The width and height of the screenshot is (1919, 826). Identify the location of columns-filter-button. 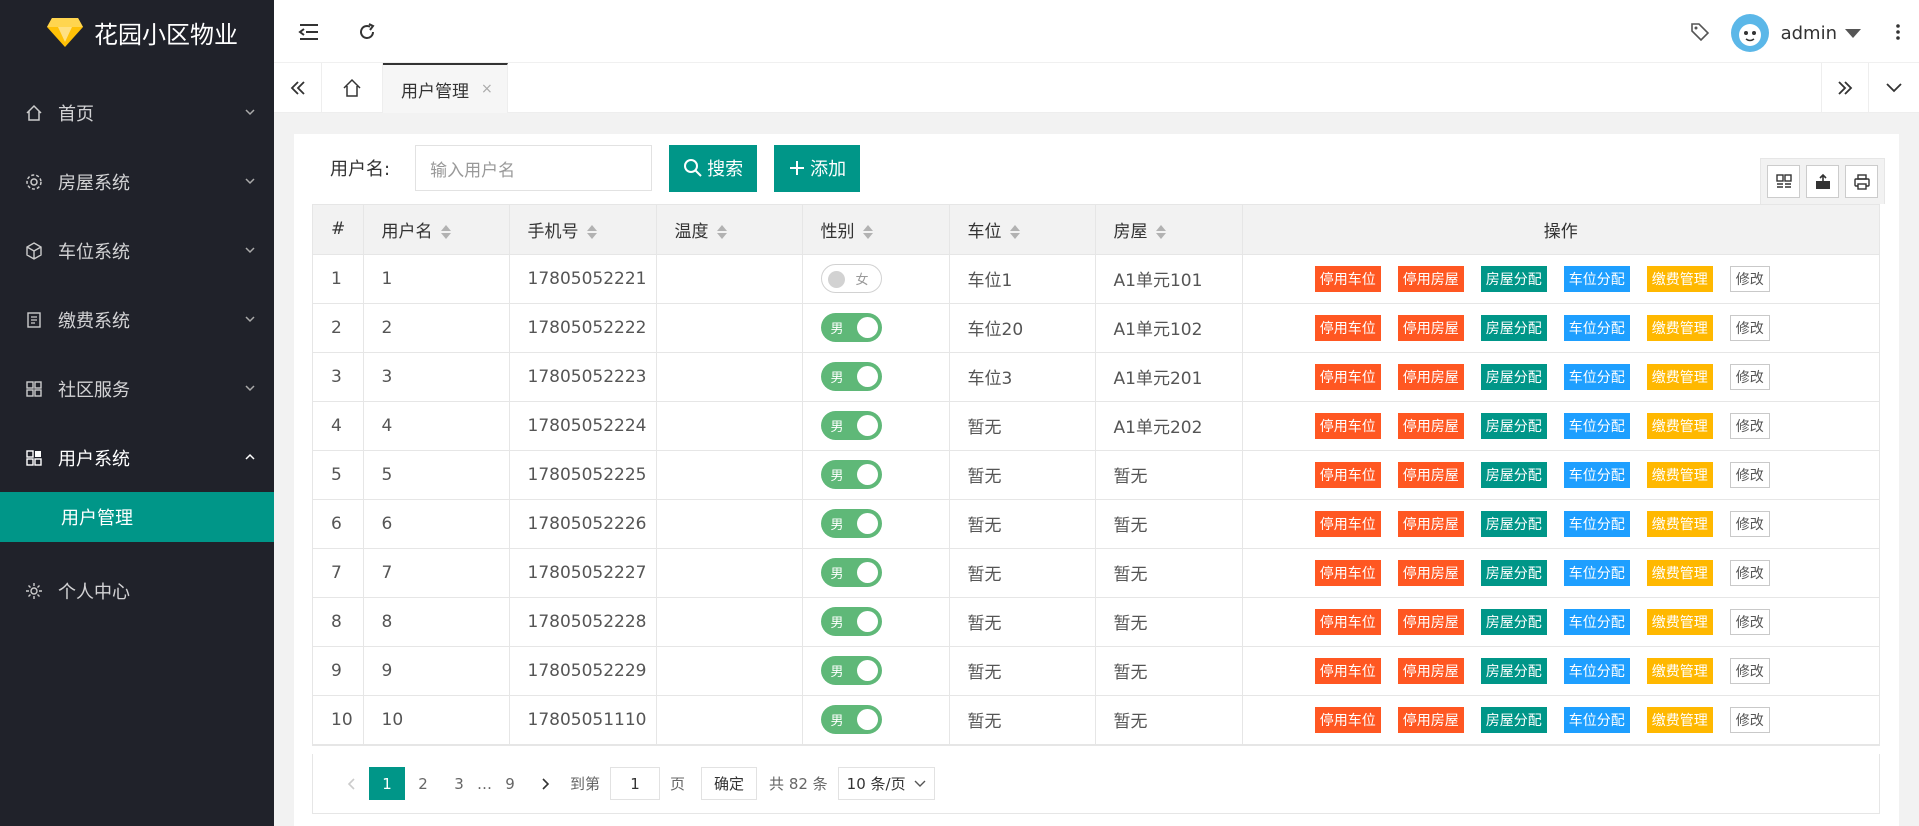
(1783, 181).